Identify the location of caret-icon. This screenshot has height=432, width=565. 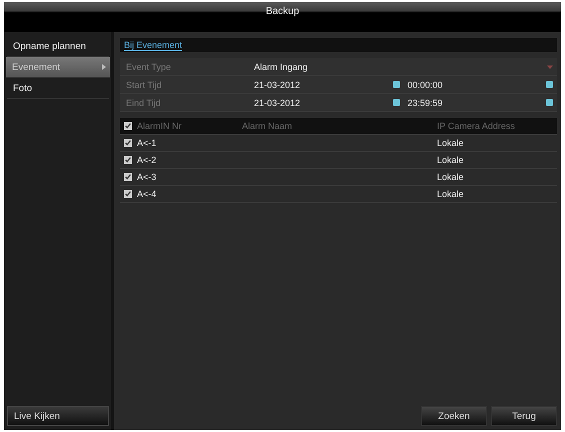
(104, 67).